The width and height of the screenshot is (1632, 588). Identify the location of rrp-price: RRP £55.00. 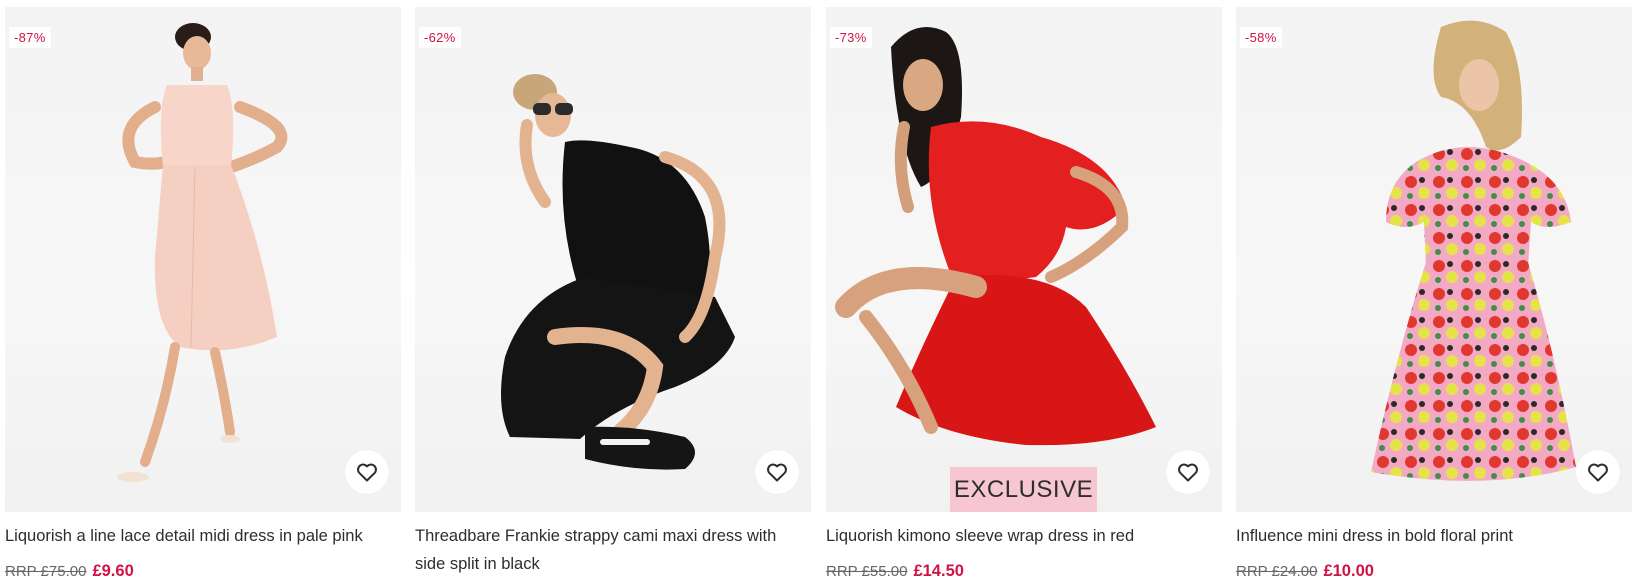
(867, 571).